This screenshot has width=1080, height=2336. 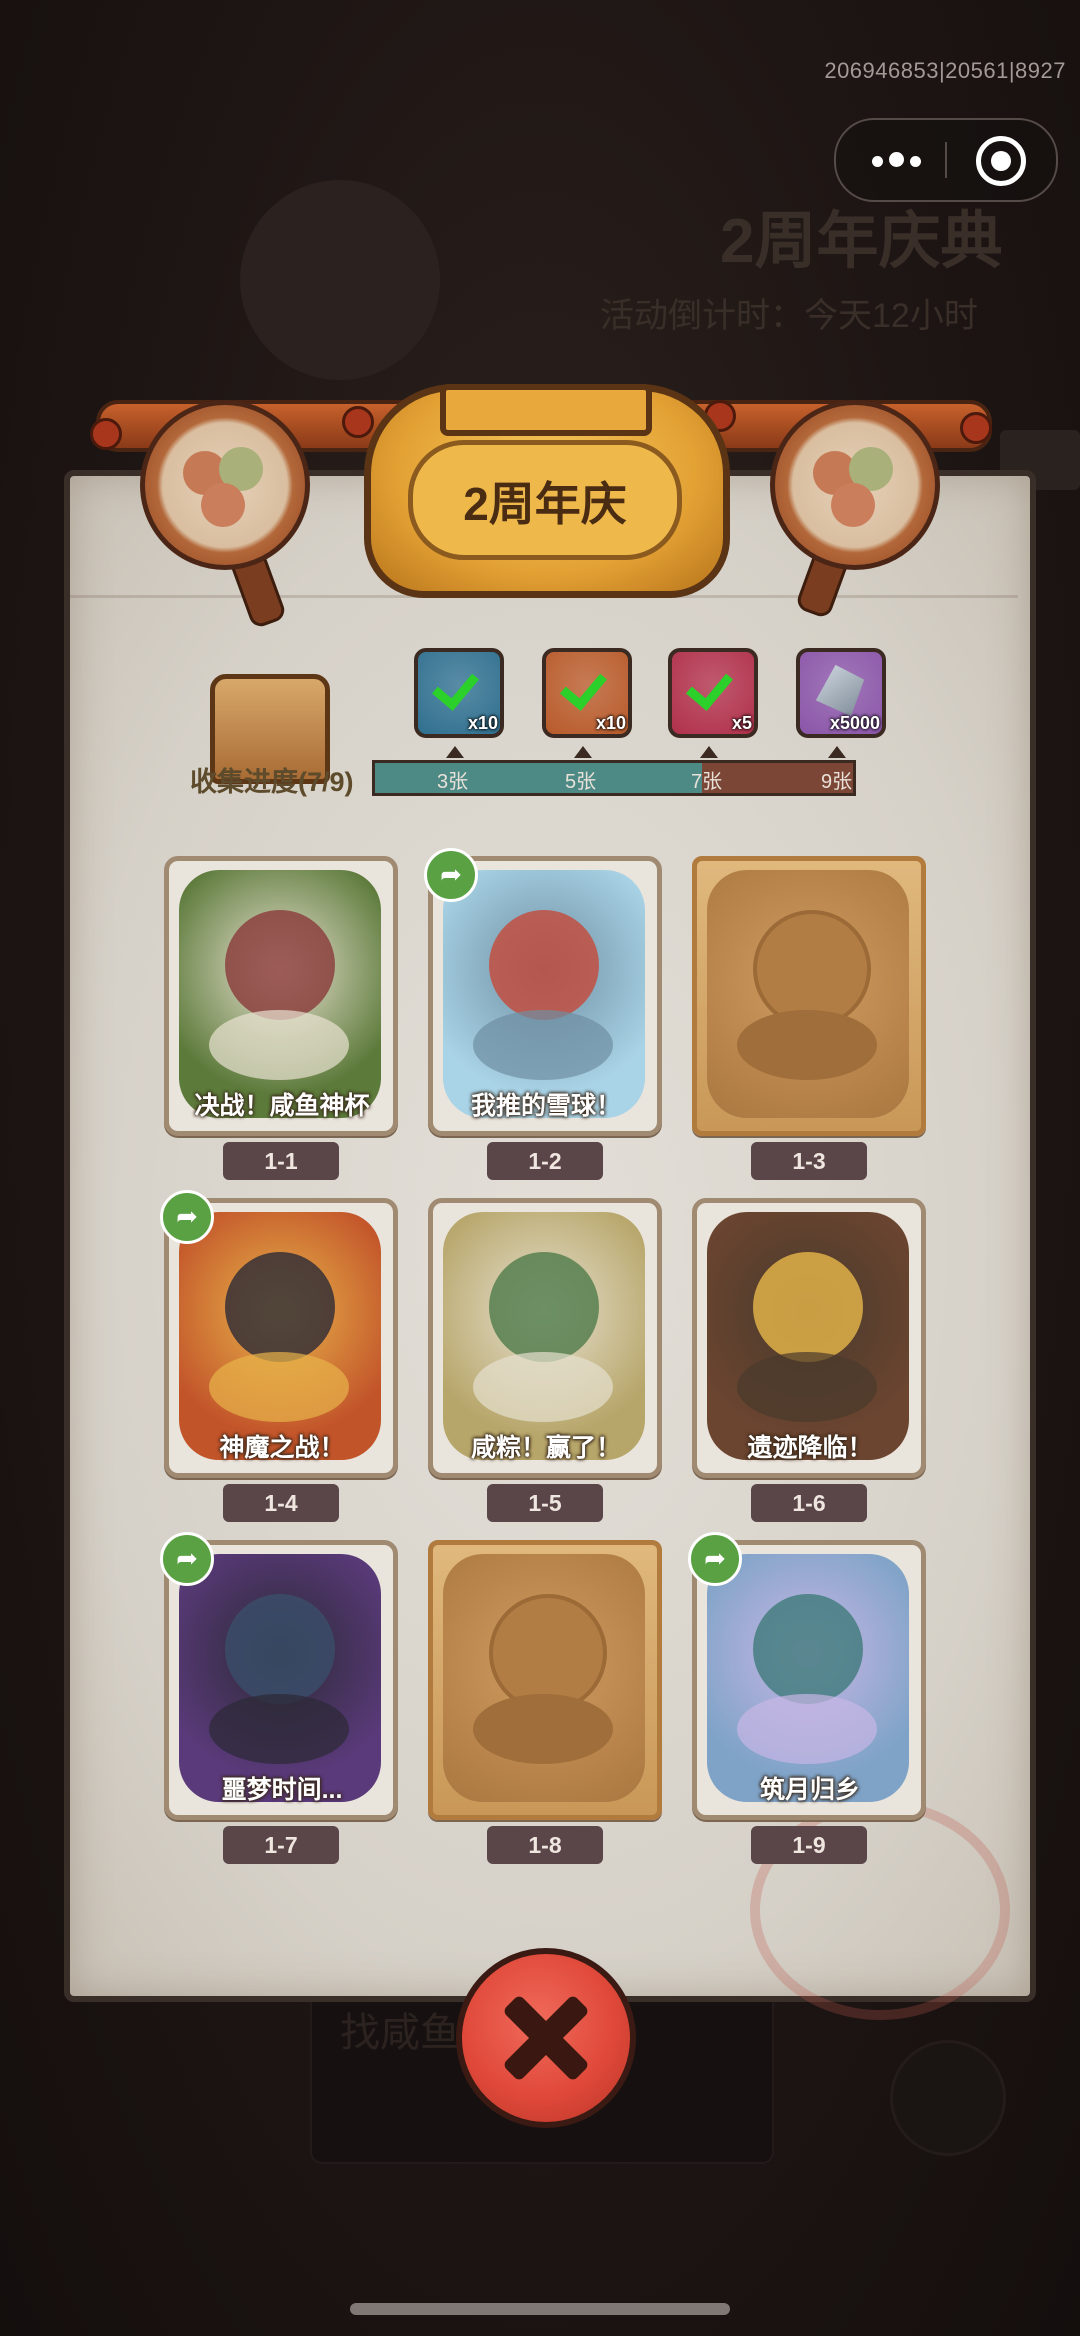 What do you see at coordinates (272, 782) in the screenshot?
I see `collect-progress-label: 收集进度(7/9)` at bounding box center [272, 782].